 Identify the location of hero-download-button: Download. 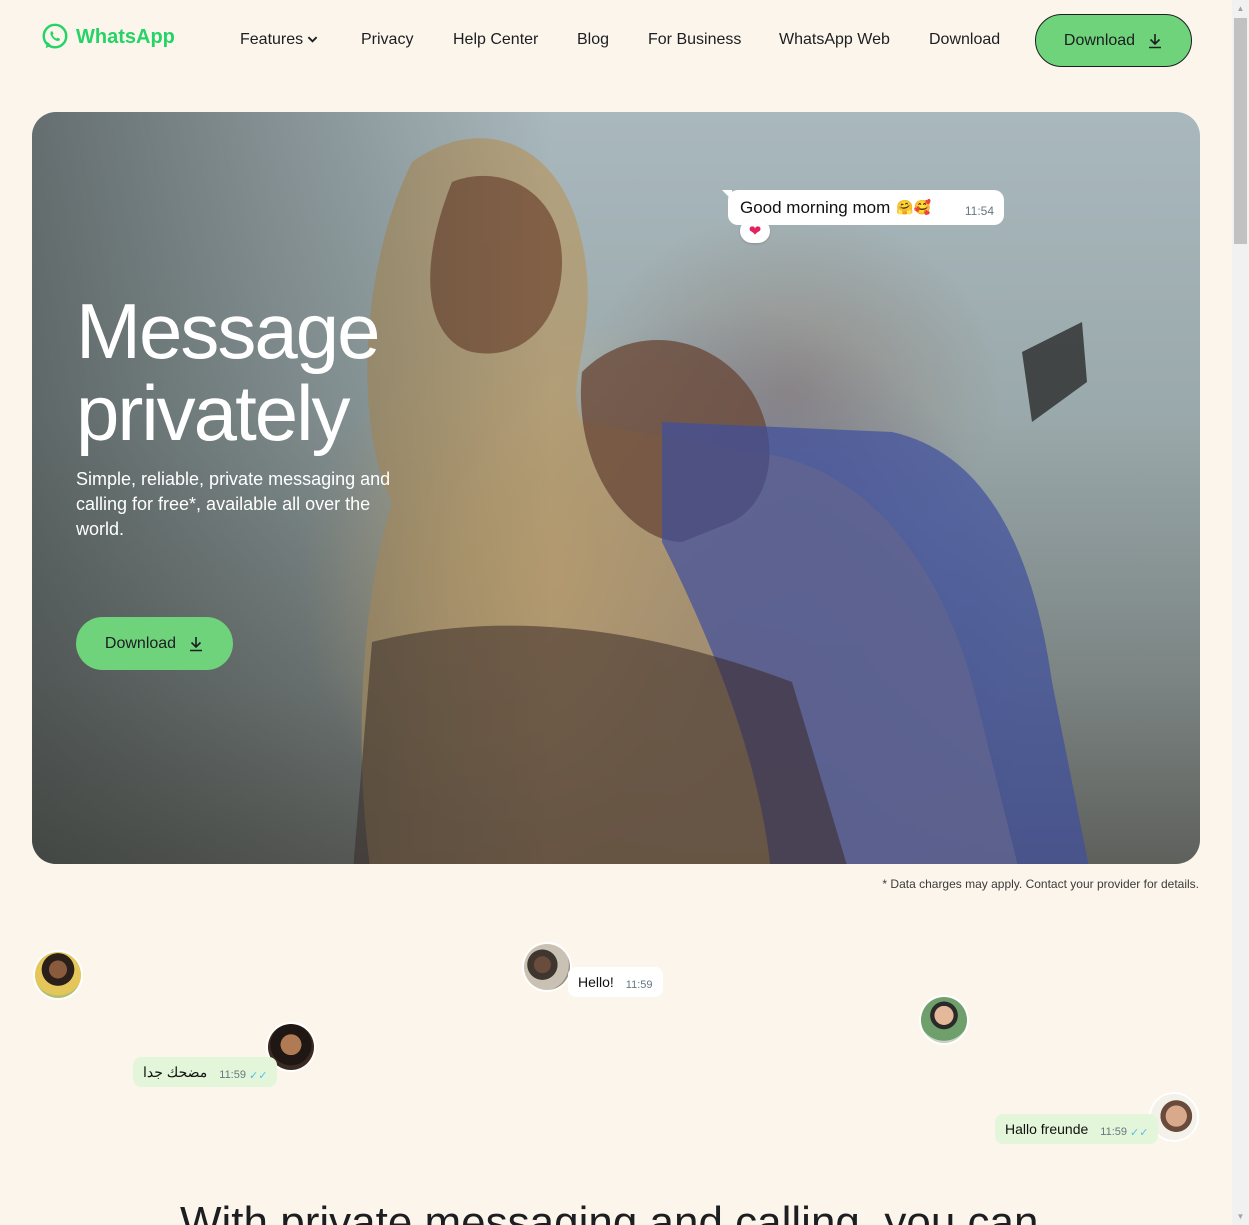
(154, 643).